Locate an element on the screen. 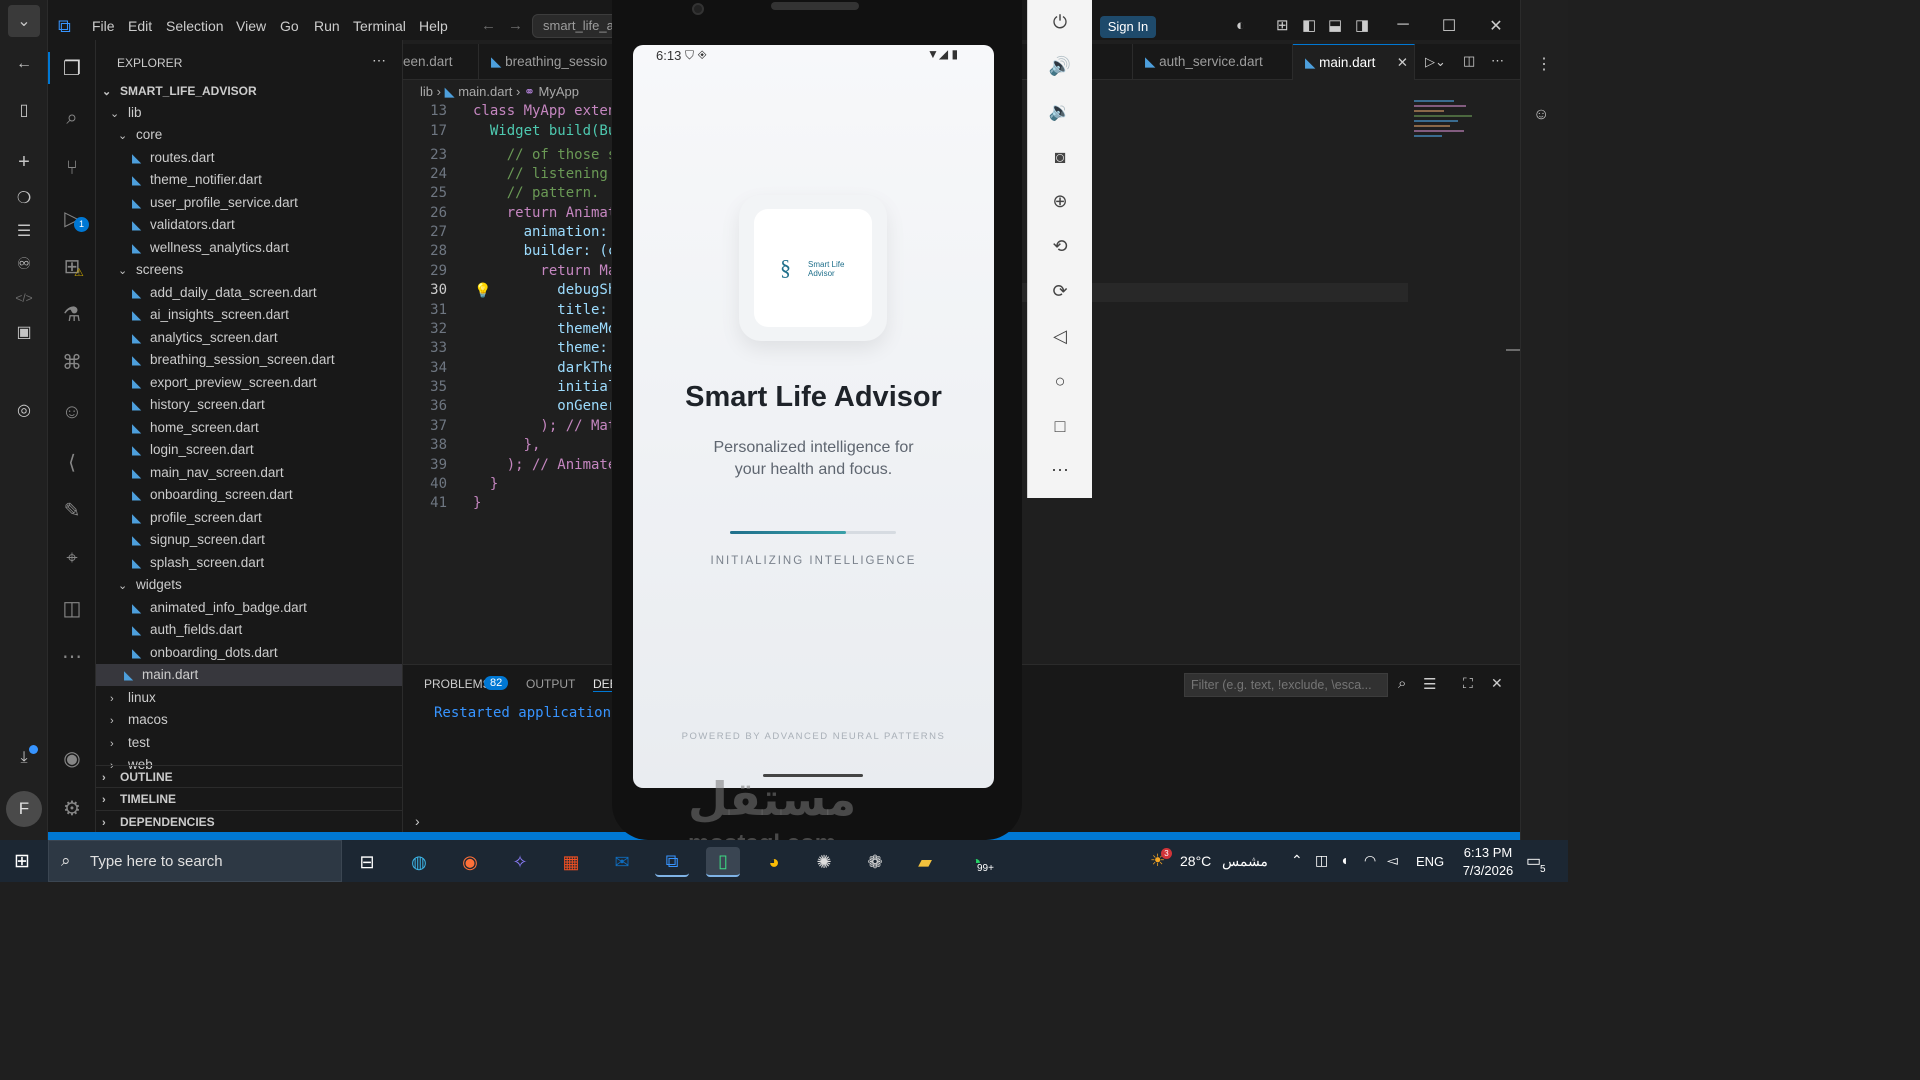 The height and width of the screenshot is (1080, 1920). code-line: debugSho is located at coordinates (542, 290).